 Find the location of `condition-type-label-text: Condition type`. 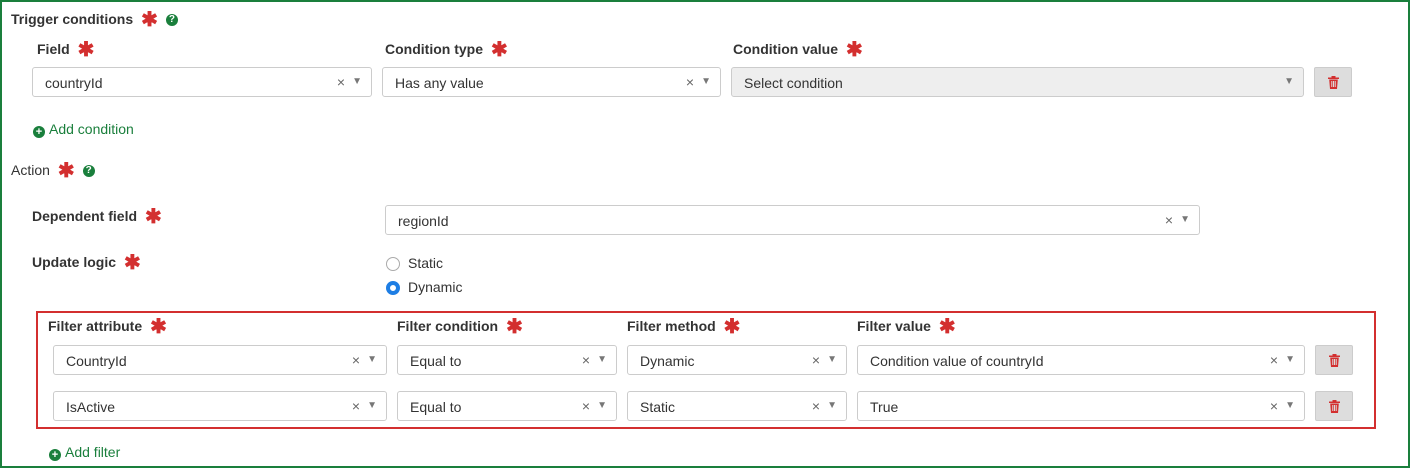

condition-type-label-text: Condition type is located at coordinates (434, 49).